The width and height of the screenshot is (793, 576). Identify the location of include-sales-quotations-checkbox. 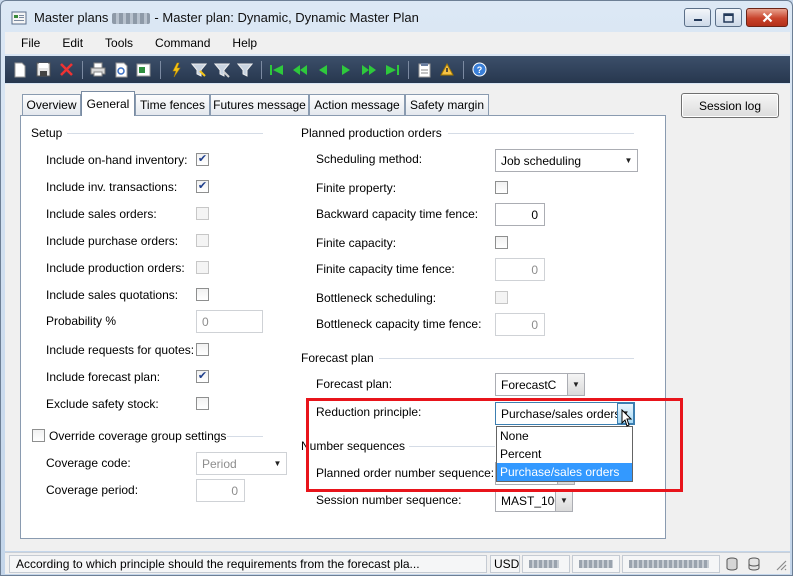
(202, 294).